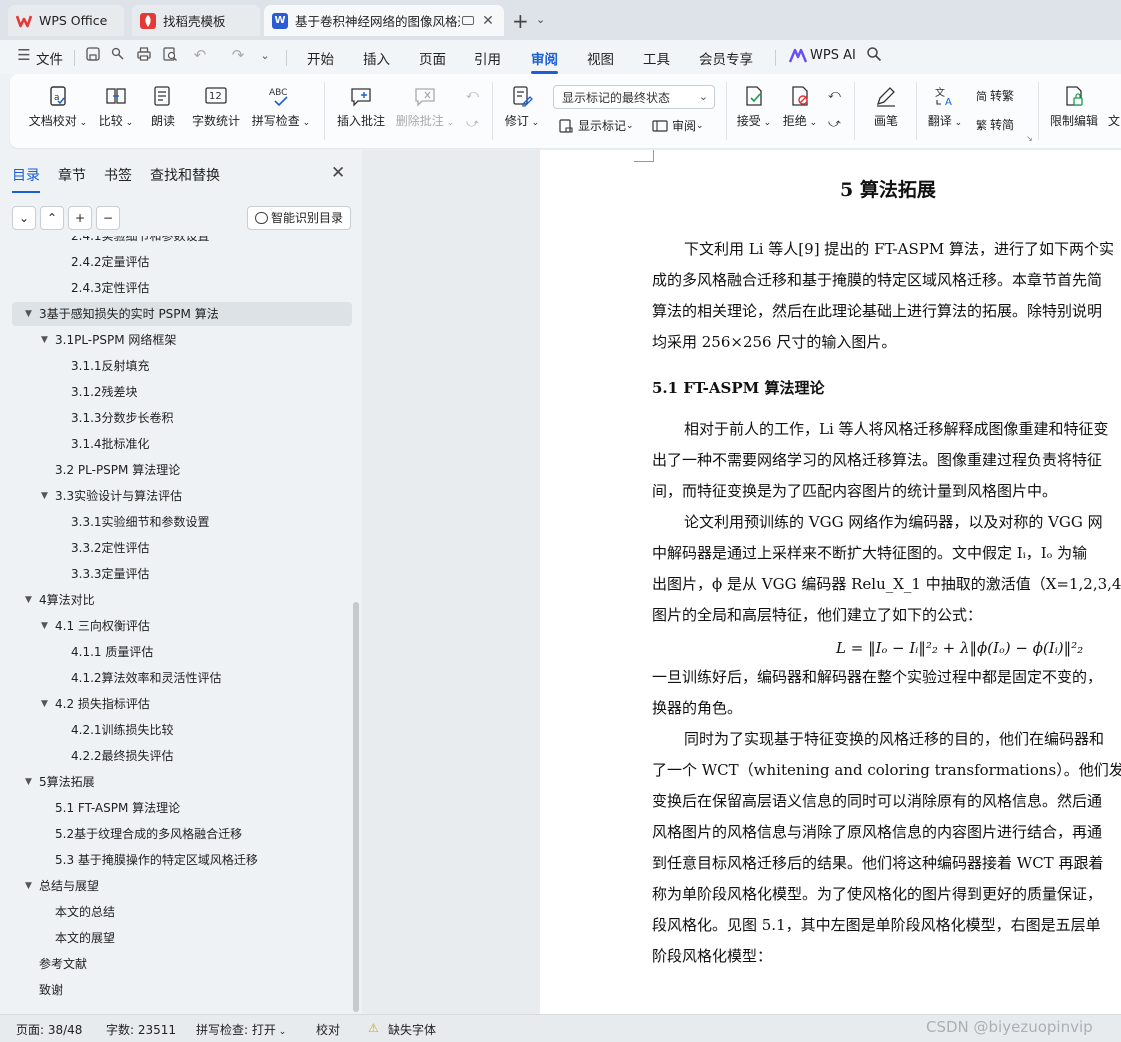  Describe the element at coordinates (874, 56) in the screenshot. I see `search-icon` at that location.